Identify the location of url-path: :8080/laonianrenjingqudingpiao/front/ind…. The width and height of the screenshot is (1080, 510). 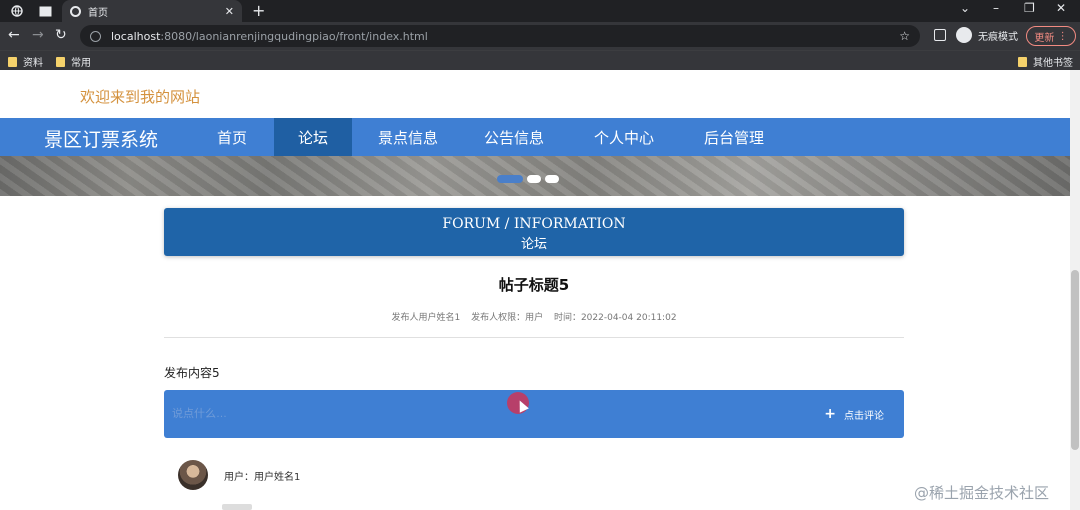
(294, 36).